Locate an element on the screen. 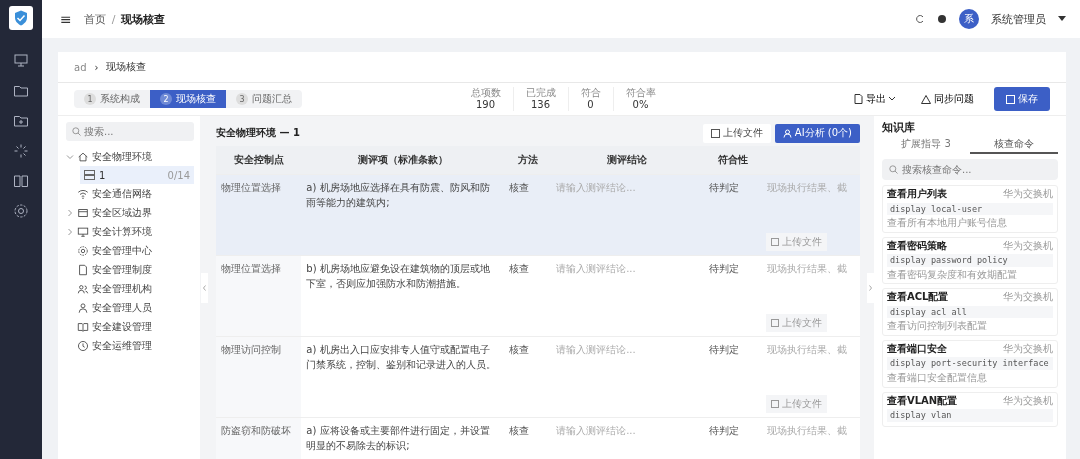 This screenshot has height=459, width=1080. tree-label: 安全通信网络 is located at coordinates (122, 193).